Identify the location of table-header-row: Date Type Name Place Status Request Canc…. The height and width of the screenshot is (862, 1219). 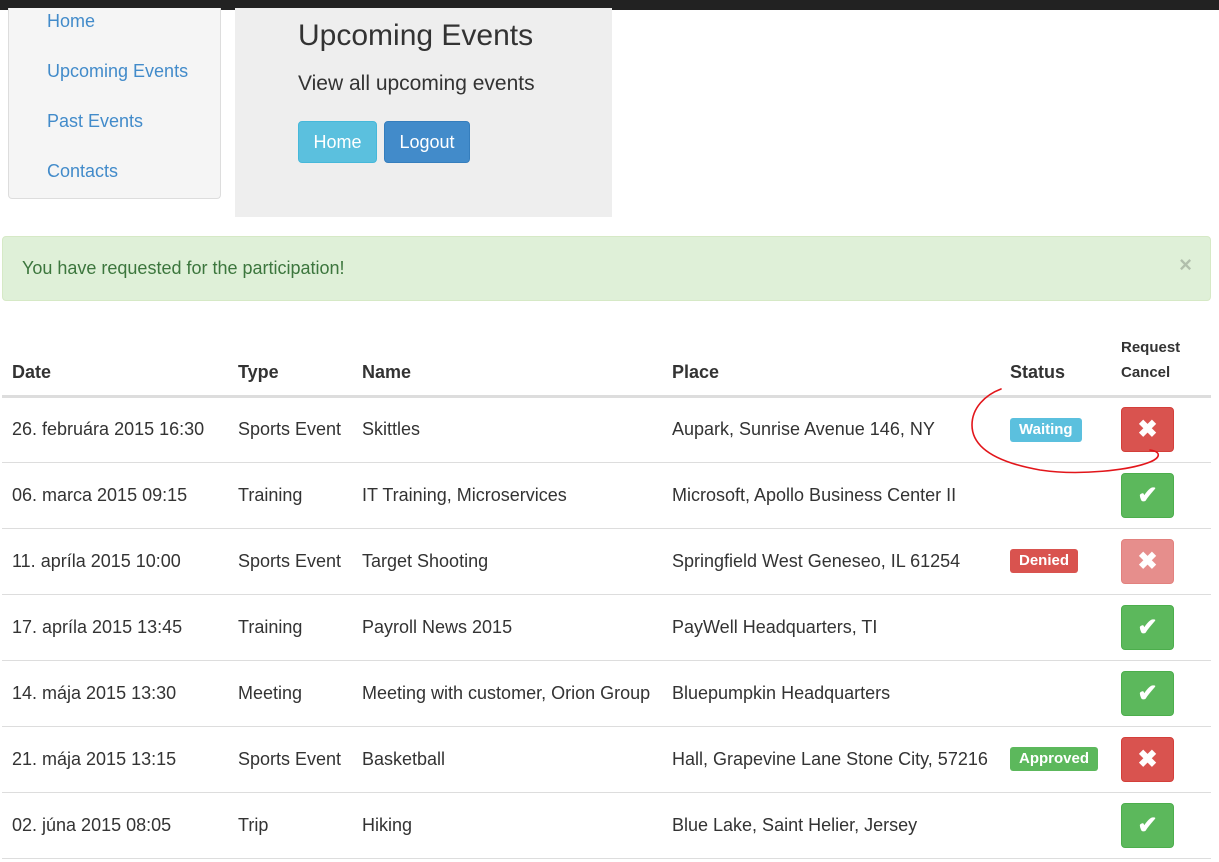
(606, 364).